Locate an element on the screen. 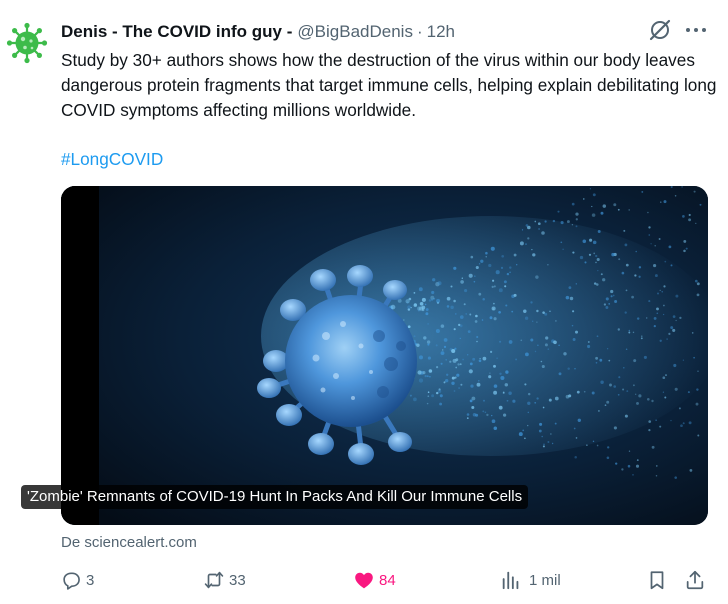  share-icon is located at coordinates (695, 580).